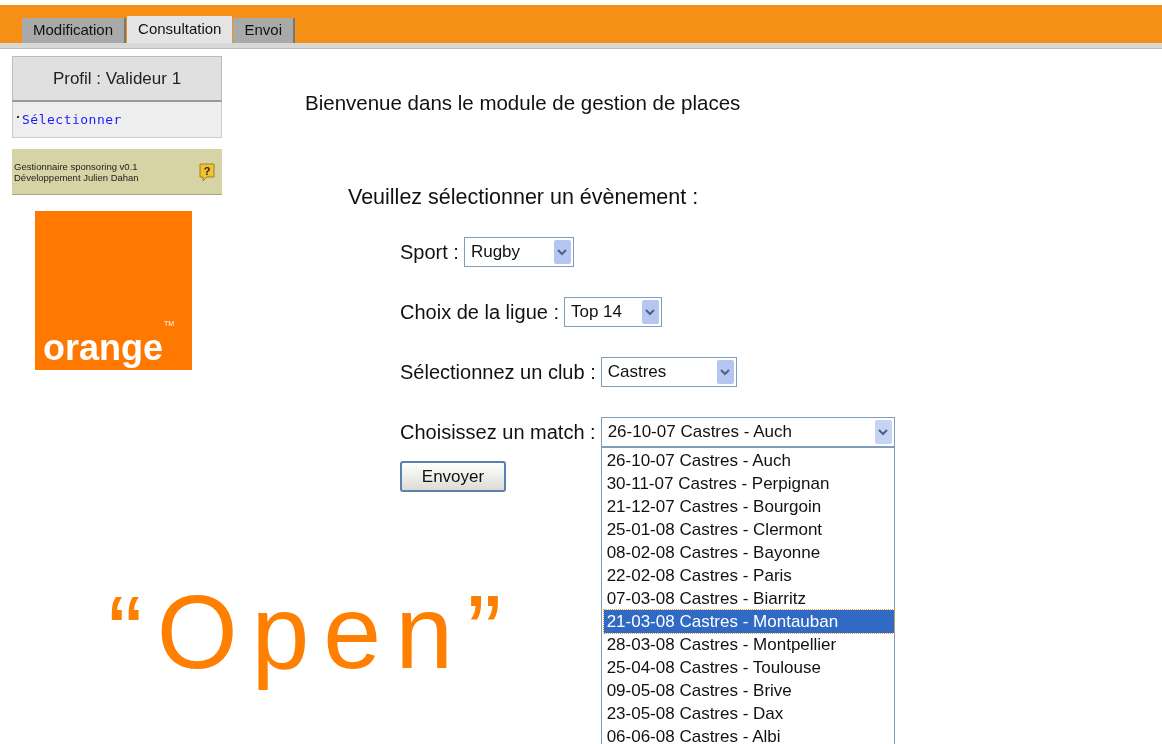  What do you see at coordinates (748, 667) in the screenshot?
I see `dropdown-option: 25-04-08 Castres - Toulouse` at bounding box center [748, 667].